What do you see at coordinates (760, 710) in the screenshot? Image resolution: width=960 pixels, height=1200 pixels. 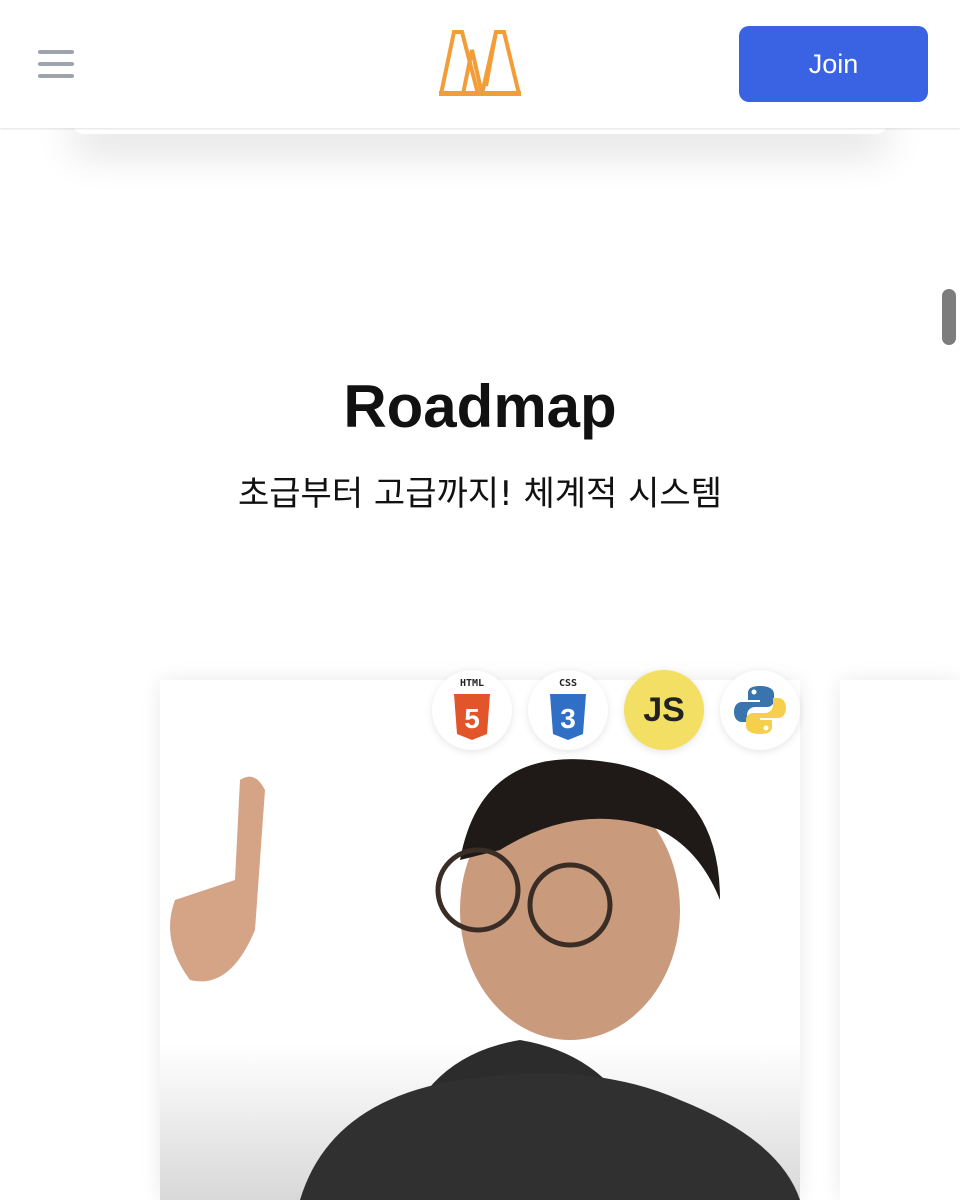 I see `python-icon` at bounding box center [760, 710].